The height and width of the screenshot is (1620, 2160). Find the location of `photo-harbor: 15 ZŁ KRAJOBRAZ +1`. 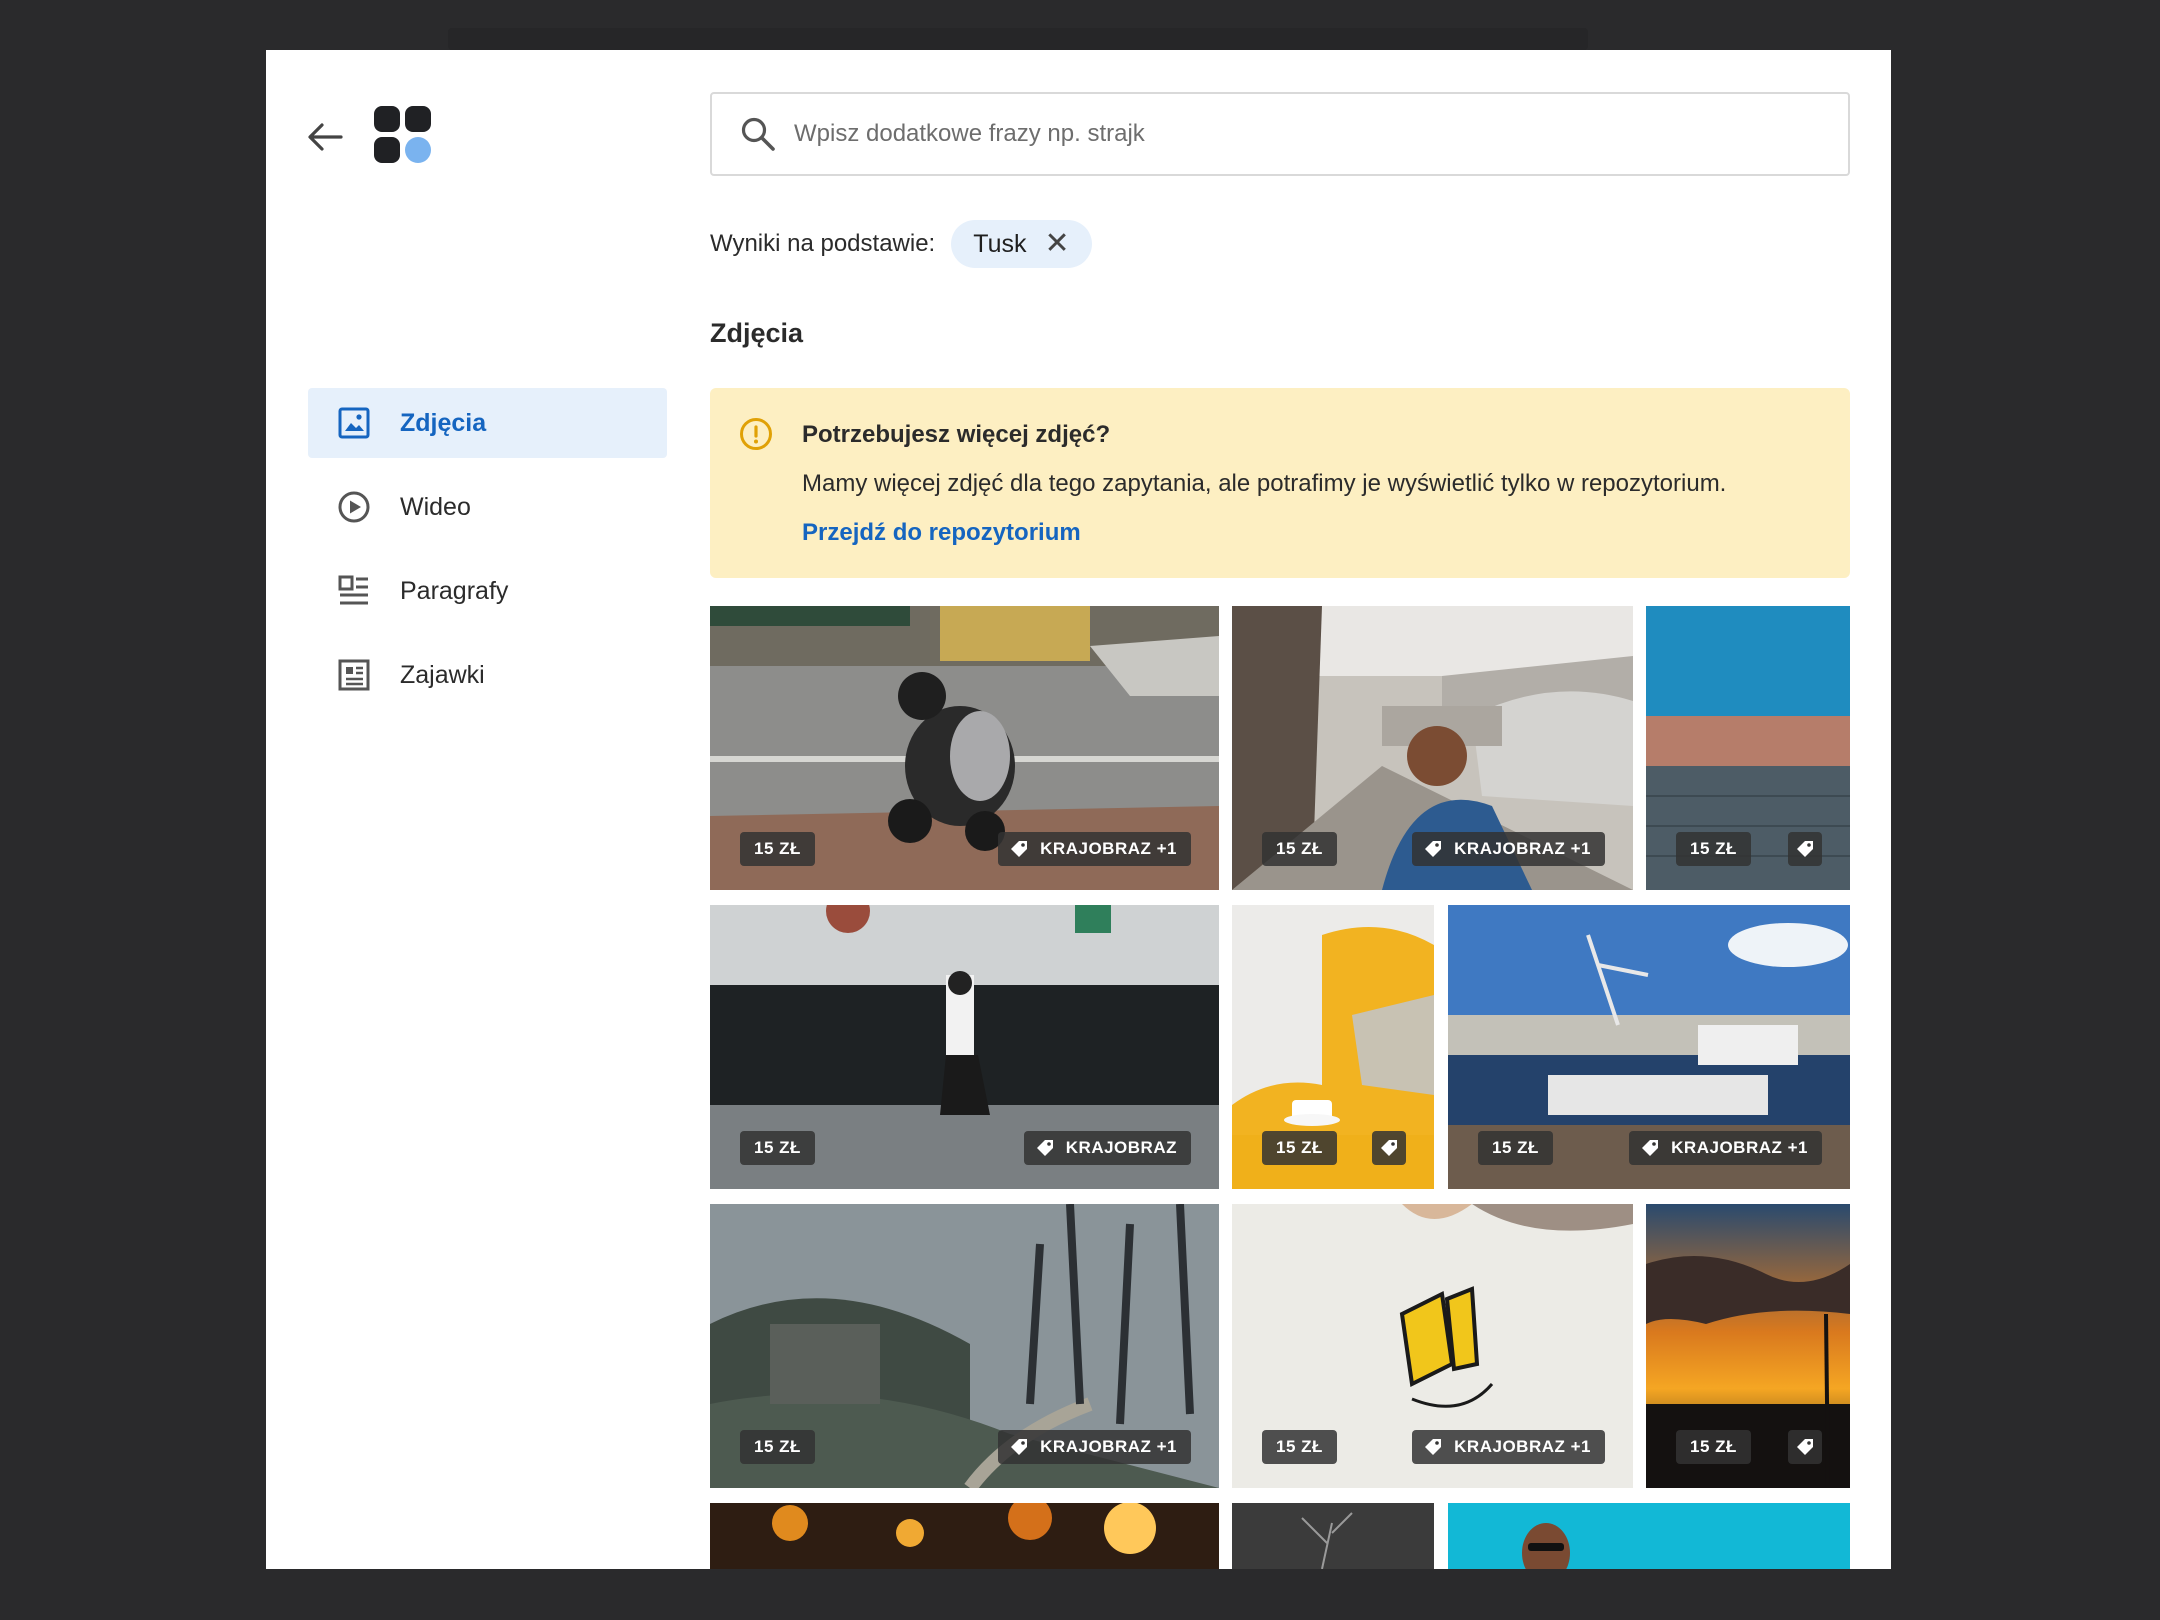

photo-harbor: 15 ZŁ KRAJOBRAZ +1 is located at coordinates (1649, 1047).